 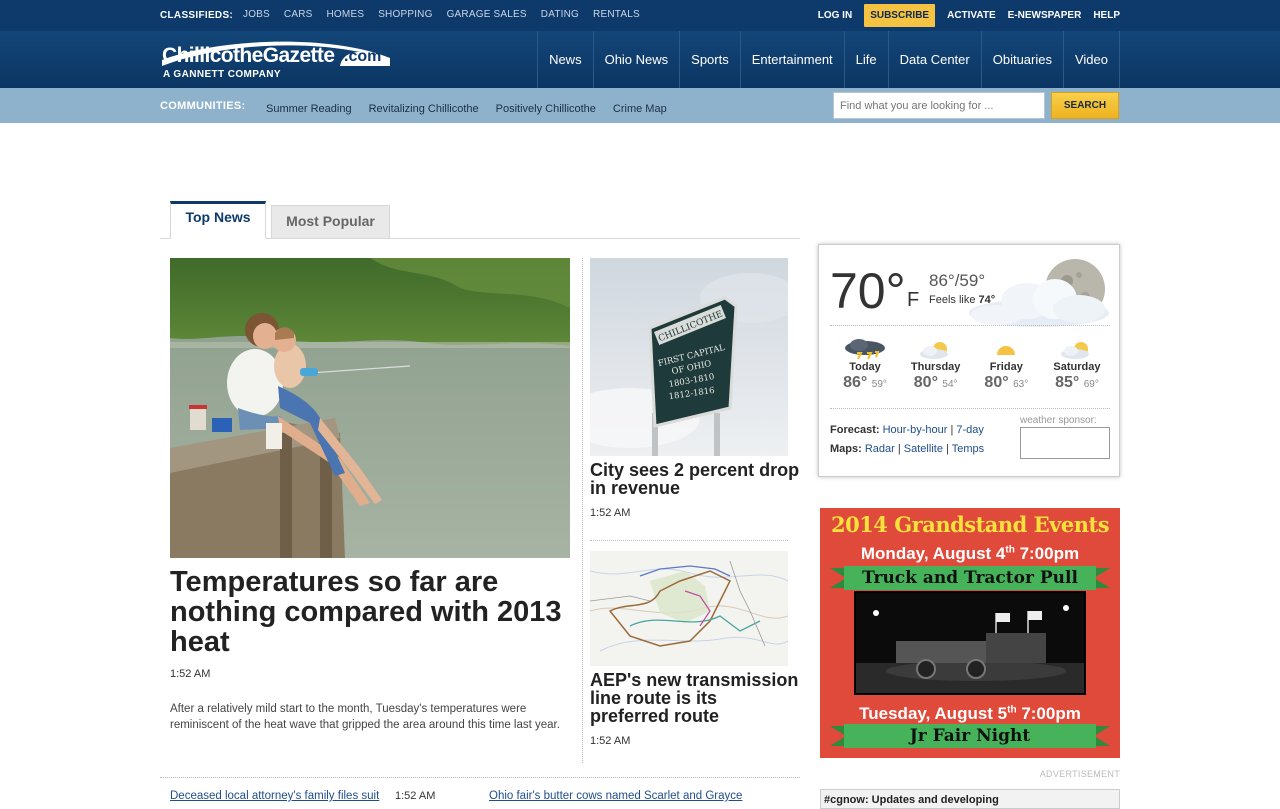 What do you see at coordinates (610, 513) in the screenshot?
I see `side-story-1-time: 1:52 AM` at bounding box center [610, 513].